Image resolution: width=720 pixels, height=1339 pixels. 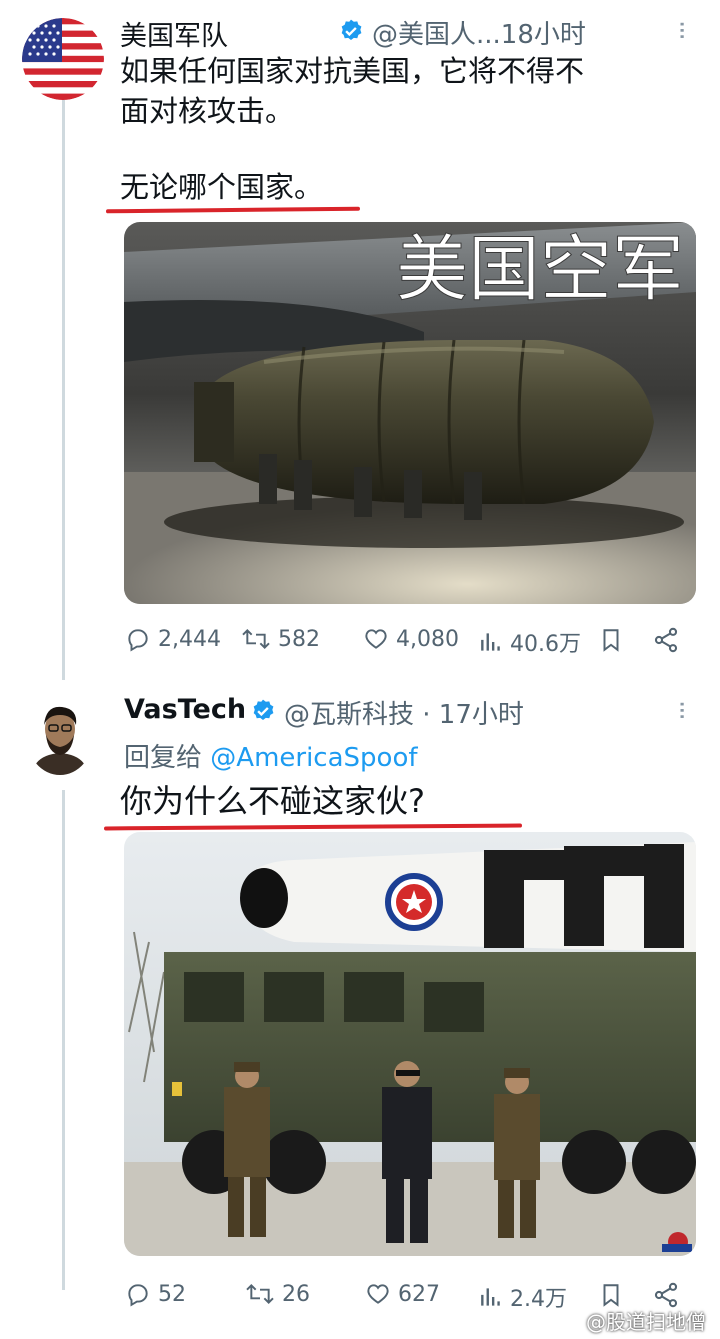 I want to click on like-button: 4,080, so click(x=410, y=639).